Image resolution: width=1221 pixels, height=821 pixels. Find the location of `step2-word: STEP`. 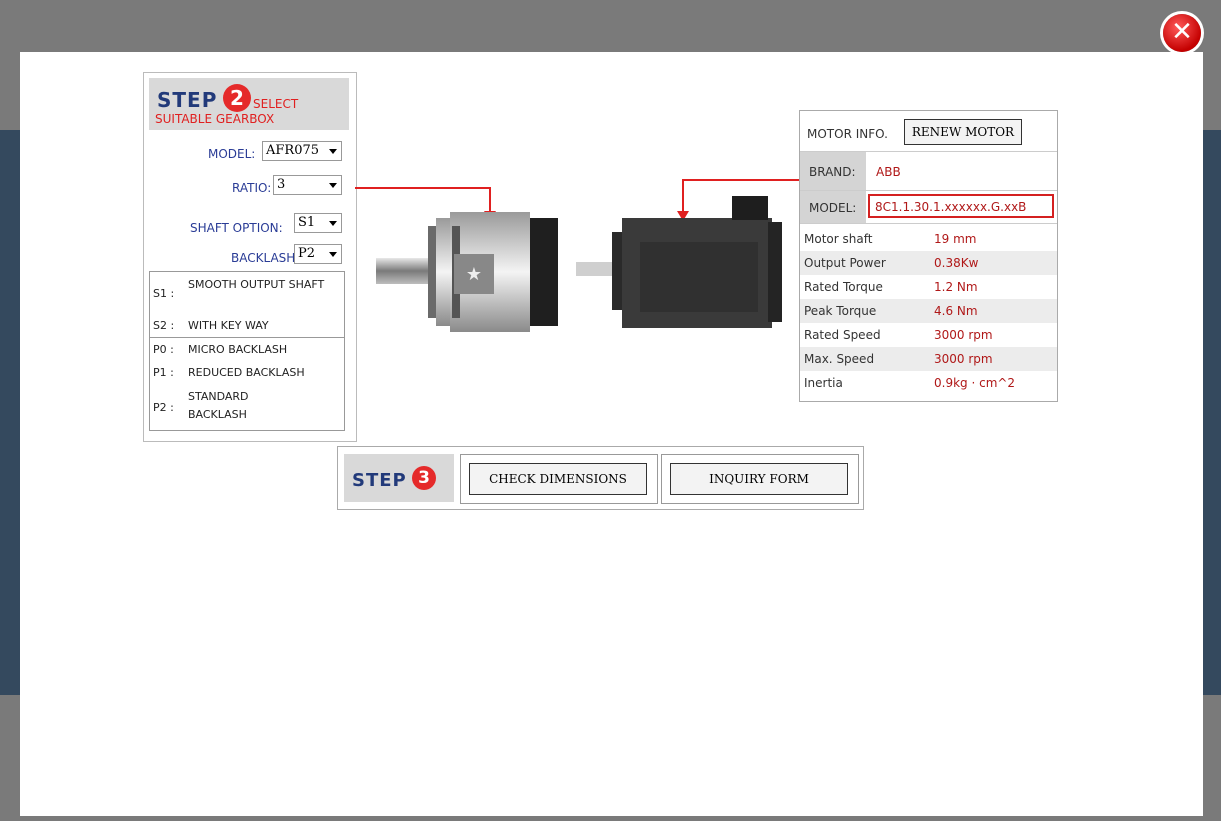

step2-word: STEP is located at coordinates (187, 100).